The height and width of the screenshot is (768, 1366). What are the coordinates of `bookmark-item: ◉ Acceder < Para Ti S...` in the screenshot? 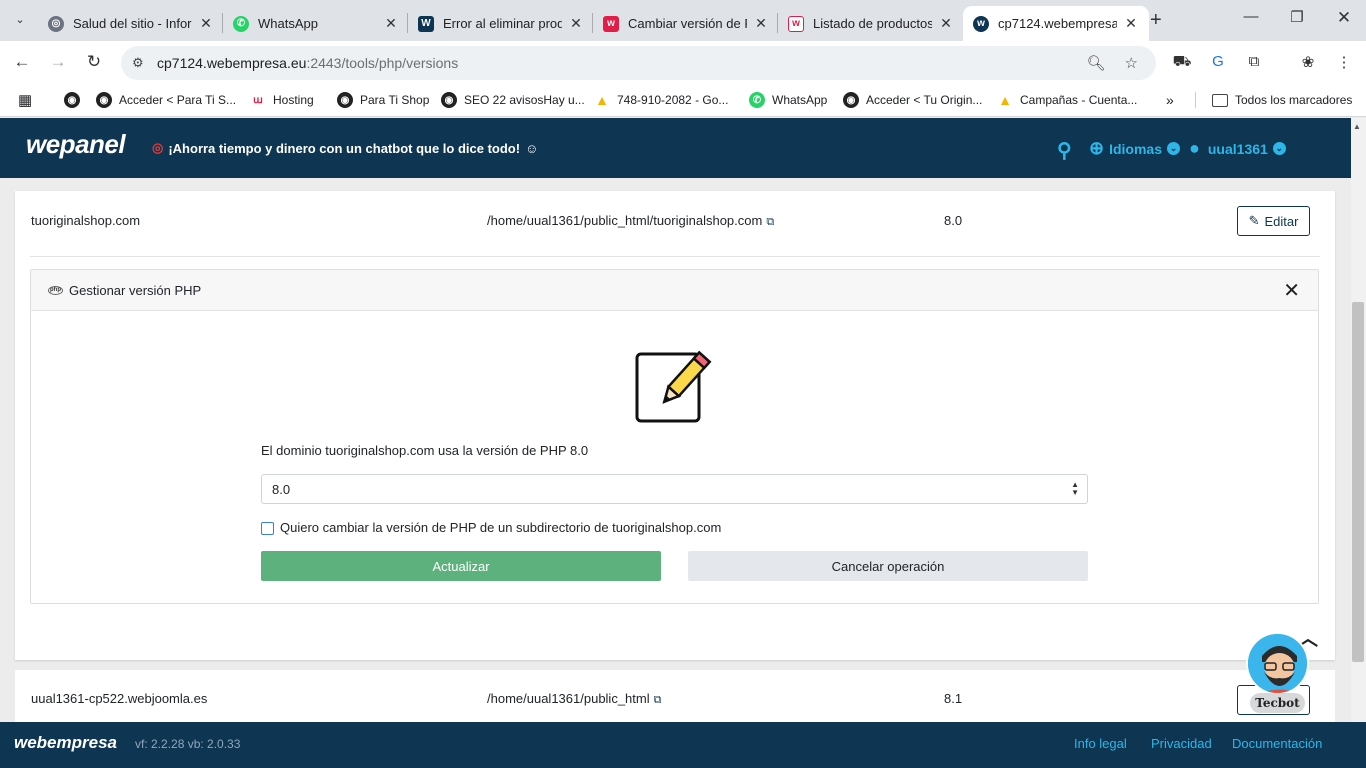 It's located at (166, 100).